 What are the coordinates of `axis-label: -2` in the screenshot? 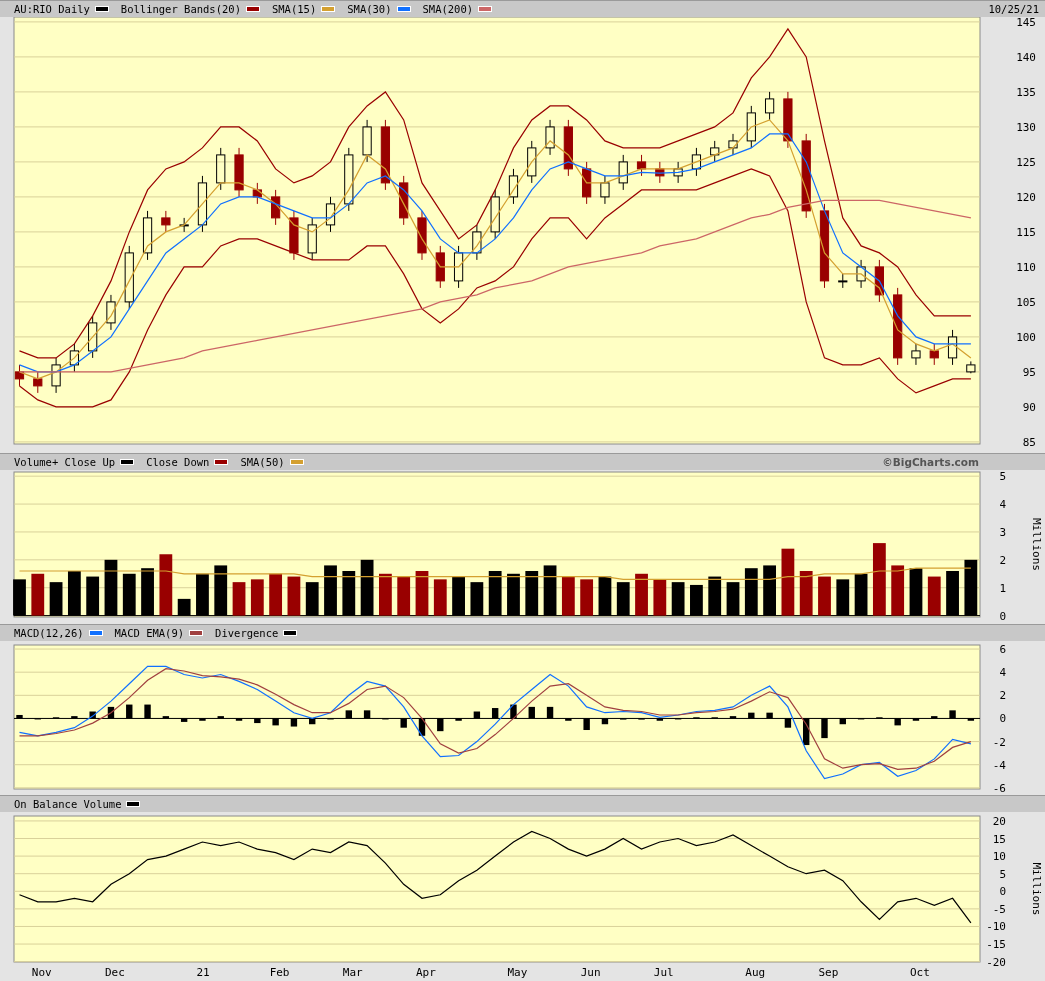 It's located at (999, 742).